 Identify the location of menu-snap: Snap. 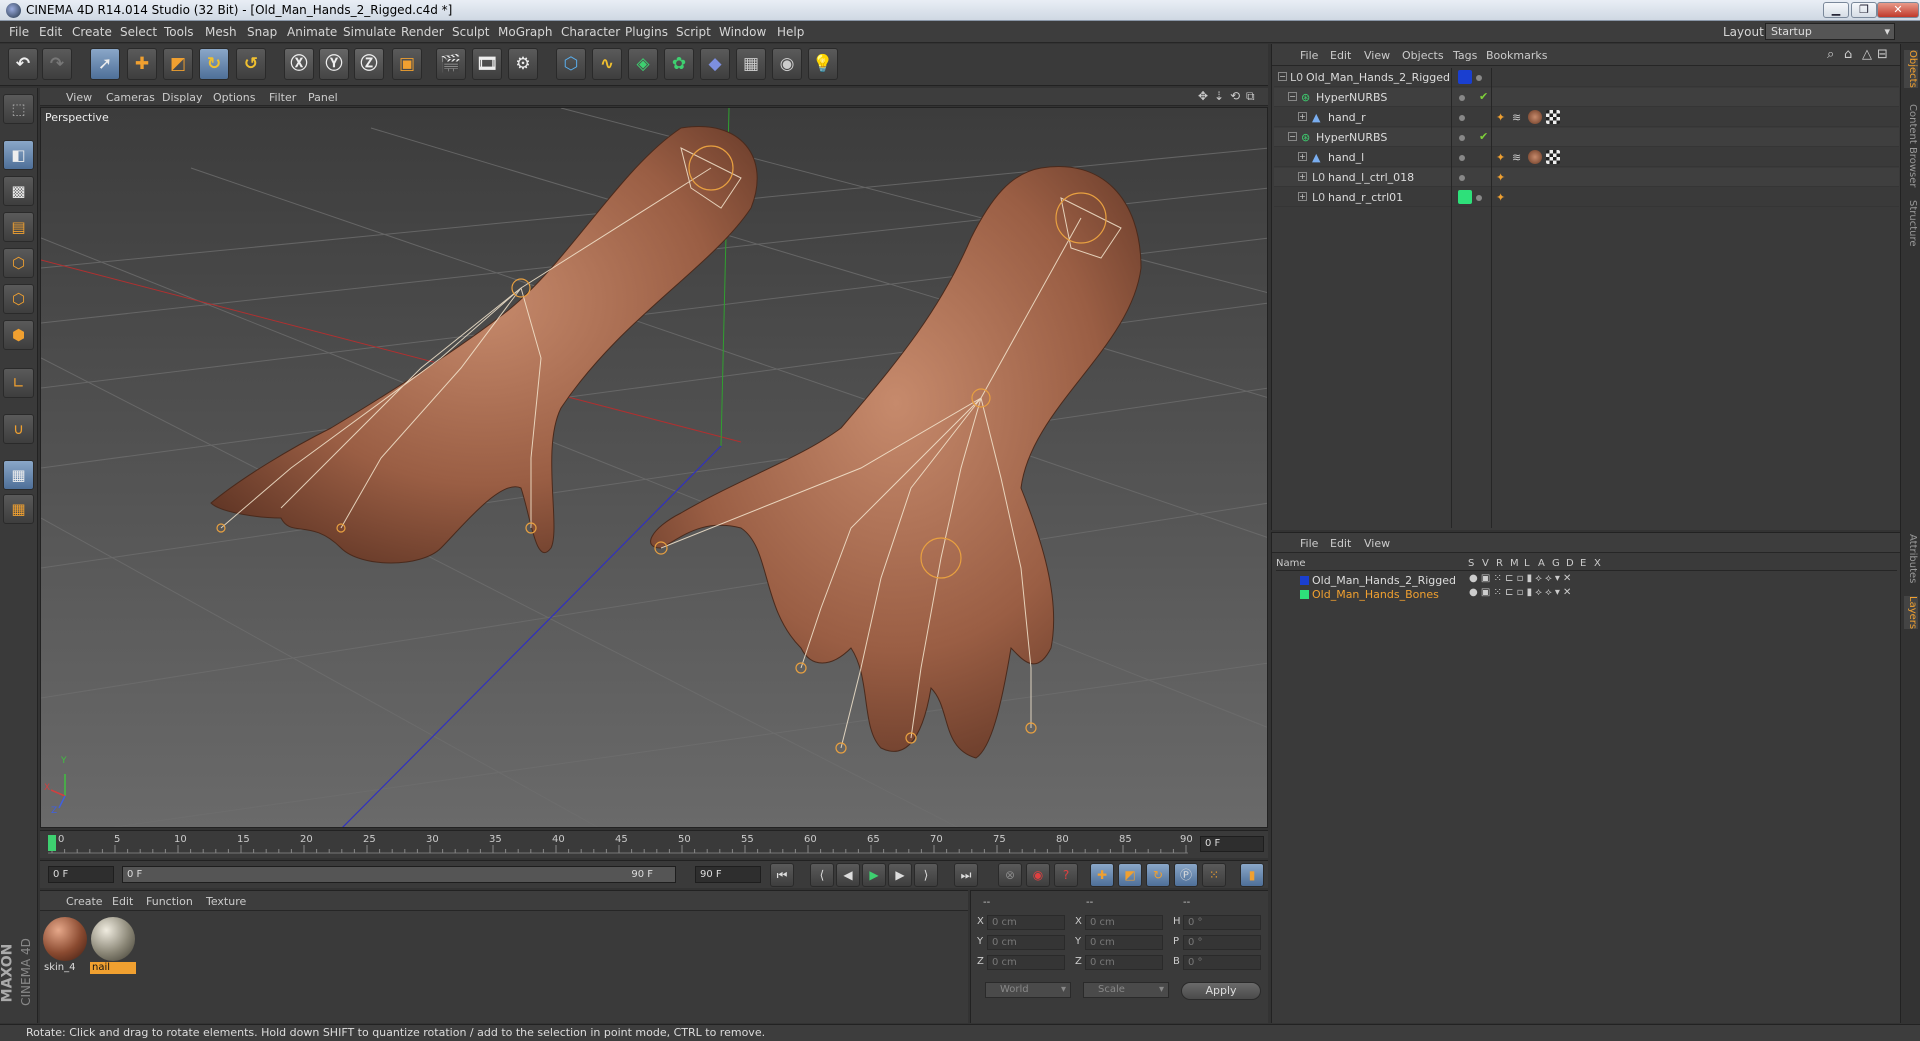
(262, 32).